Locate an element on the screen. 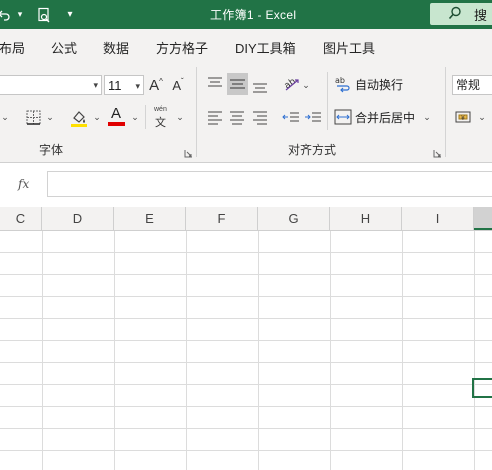  tab-fangfang-gezi: 方方格子 is located at coordinates (182, 47).